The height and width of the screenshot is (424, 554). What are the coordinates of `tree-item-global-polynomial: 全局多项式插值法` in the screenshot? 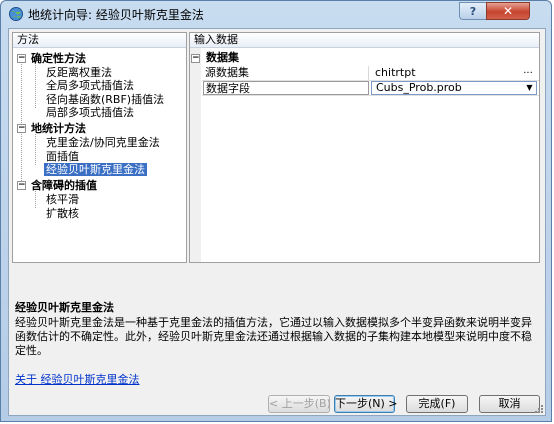 It's located at (90, 85).